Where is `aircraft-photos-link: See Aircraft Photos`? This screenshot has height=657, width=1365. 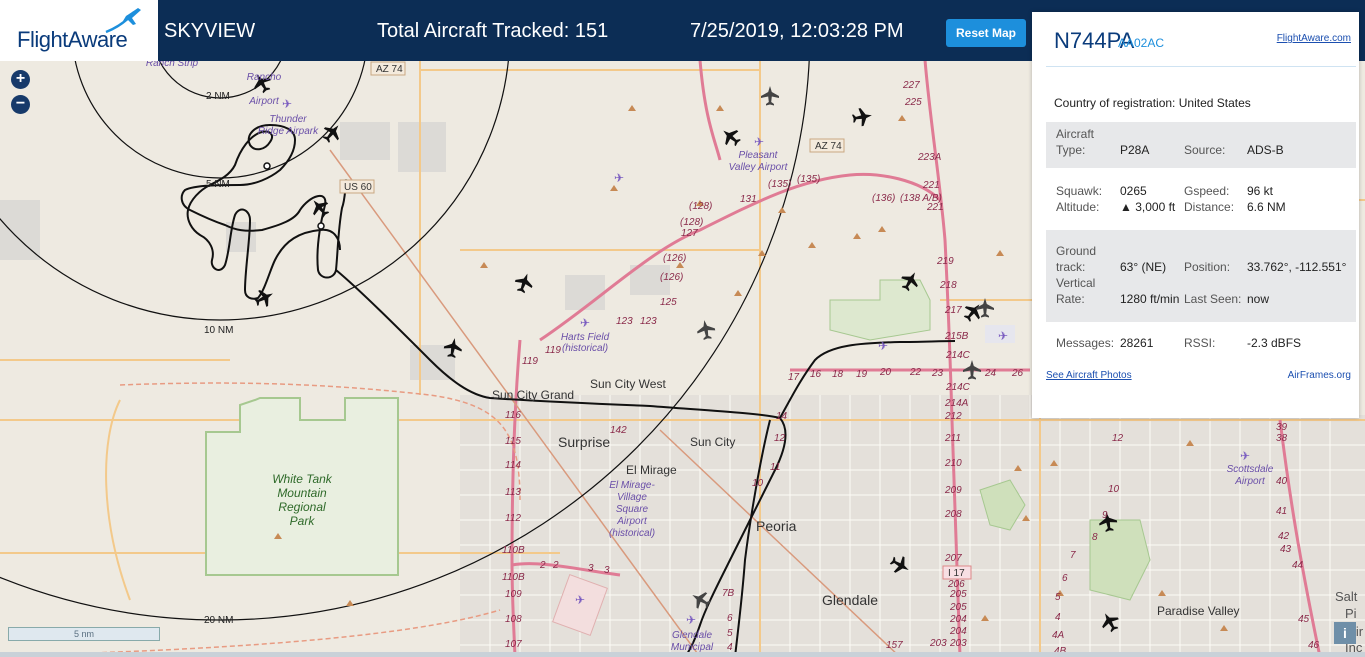
aircraft-photos-link: See Aircraft Photos is located at coordinates (1089, 375).